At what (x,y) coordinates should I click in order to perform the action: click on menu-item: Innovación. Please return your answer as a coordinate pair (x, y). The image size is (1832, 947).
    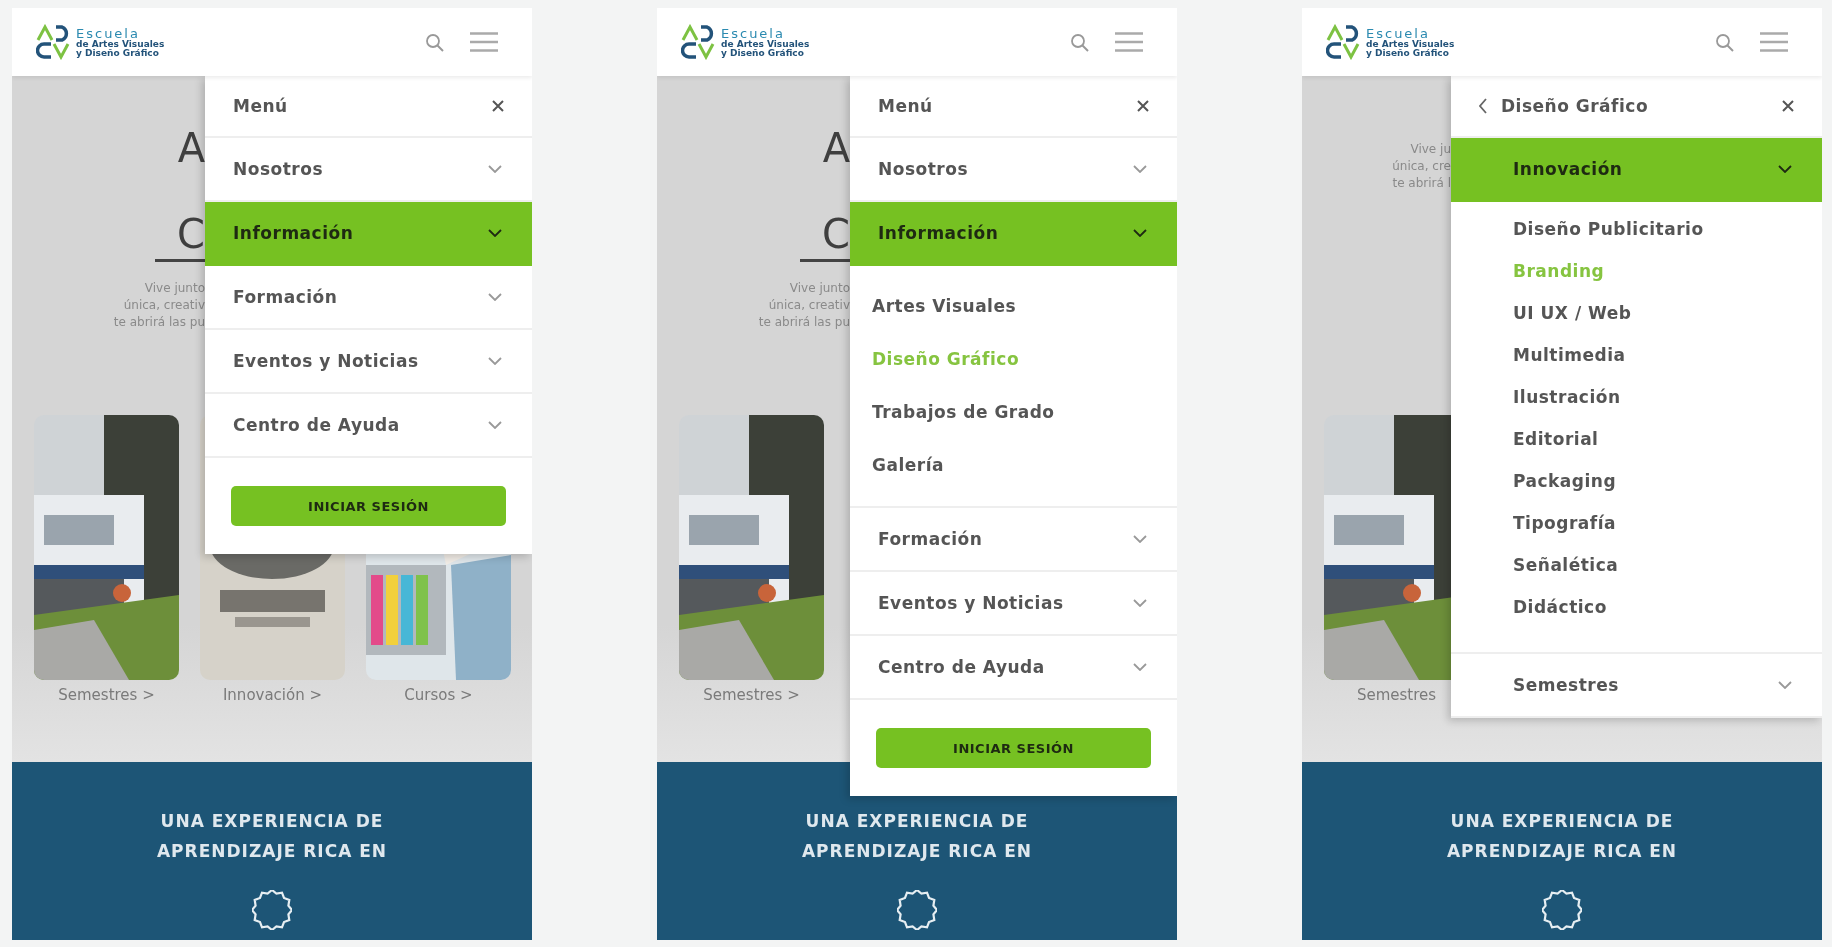
    Looking at the image, I should click on (1636, 170).